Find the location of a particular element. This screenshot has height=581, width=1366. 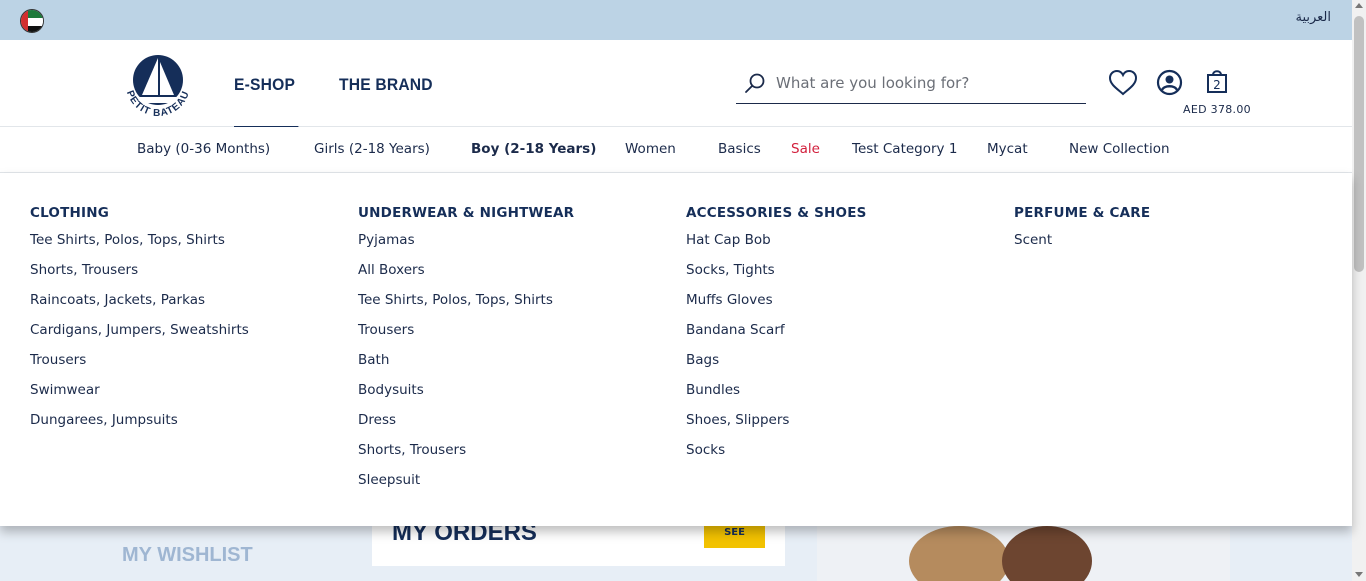

search-input is located at coordinates (926, 83).